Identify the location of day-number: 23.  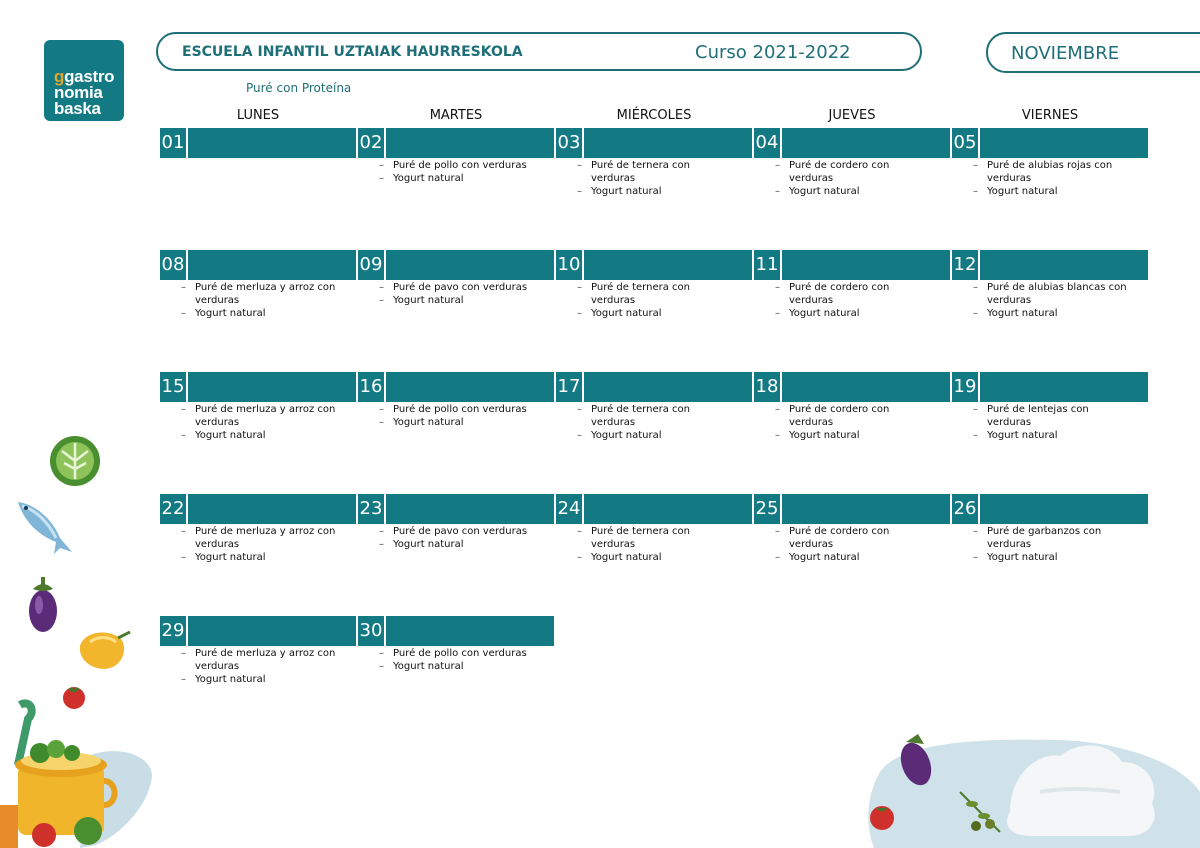
(372, 509).